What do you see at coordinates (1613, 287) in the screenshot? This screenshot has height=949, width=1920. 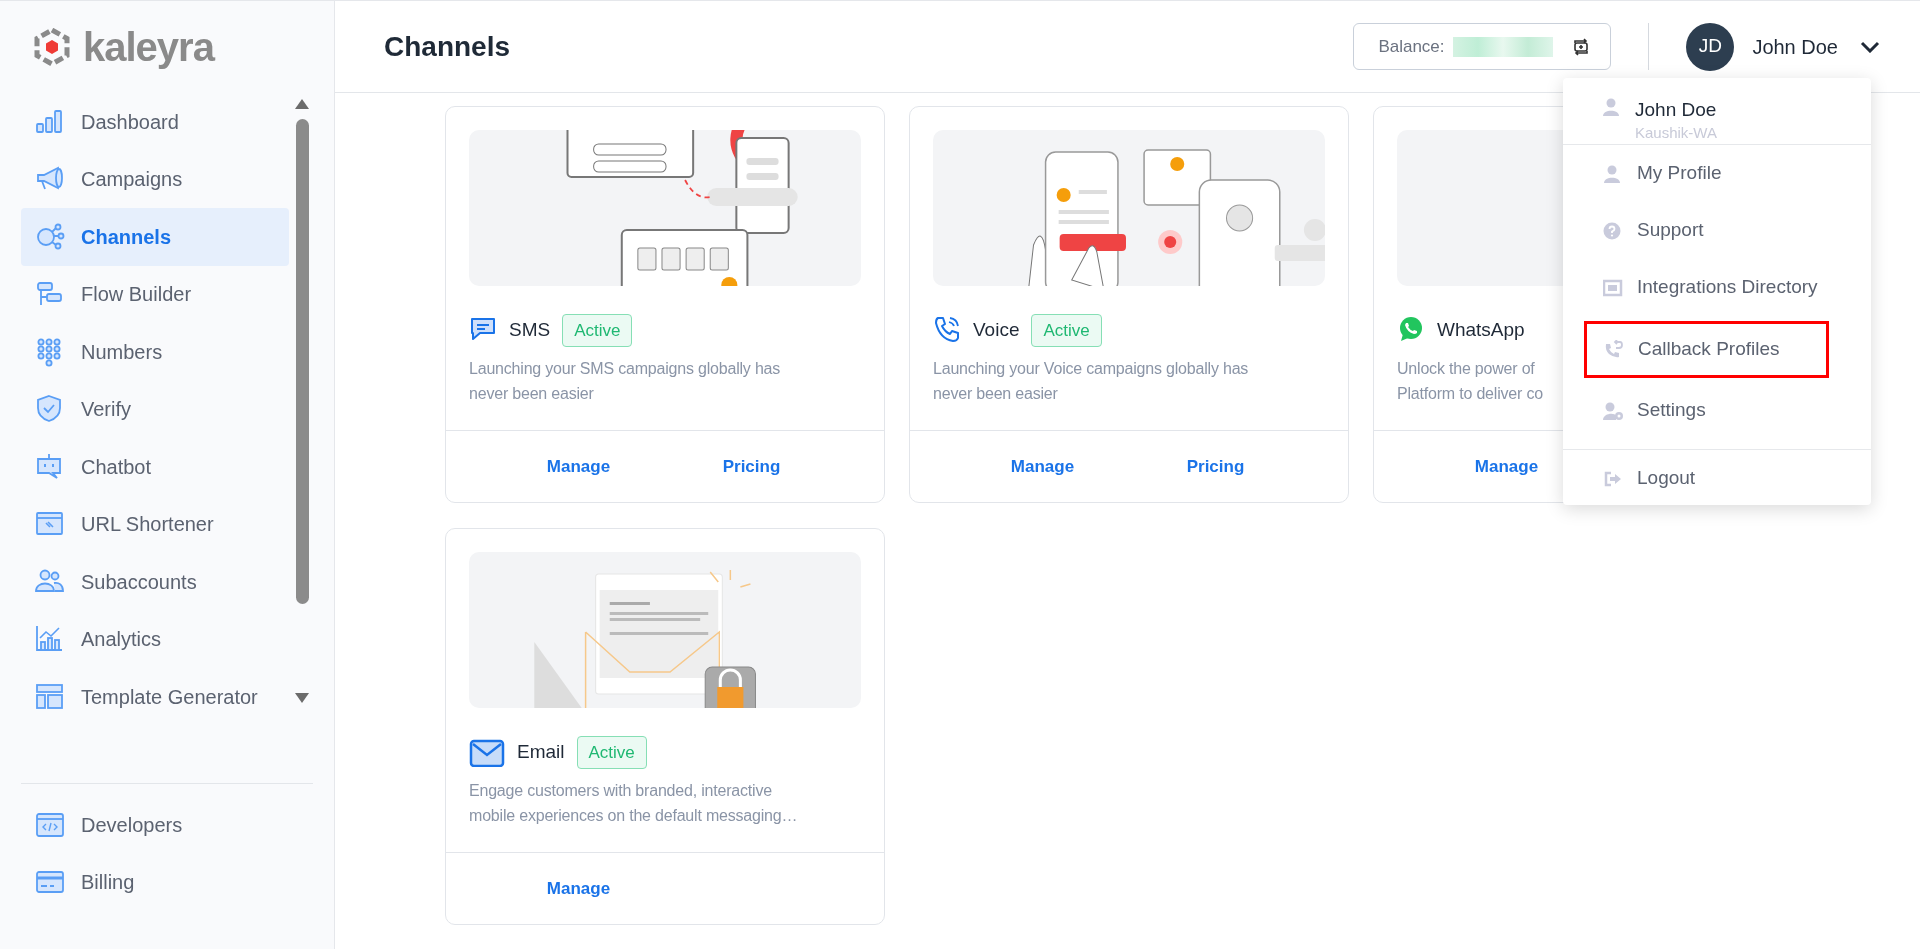 I see `frame-icon` at bounding box center [1613, 287].